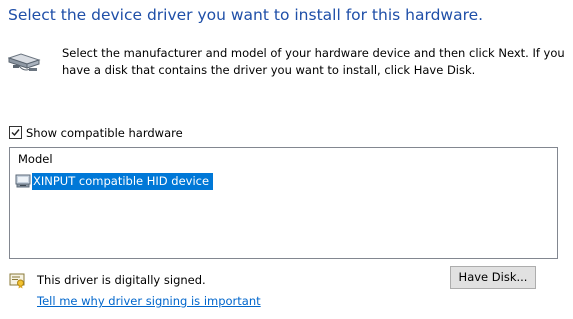 The image size is (573, 319). I want to click on model-column-header: Model, so click(35, 159).